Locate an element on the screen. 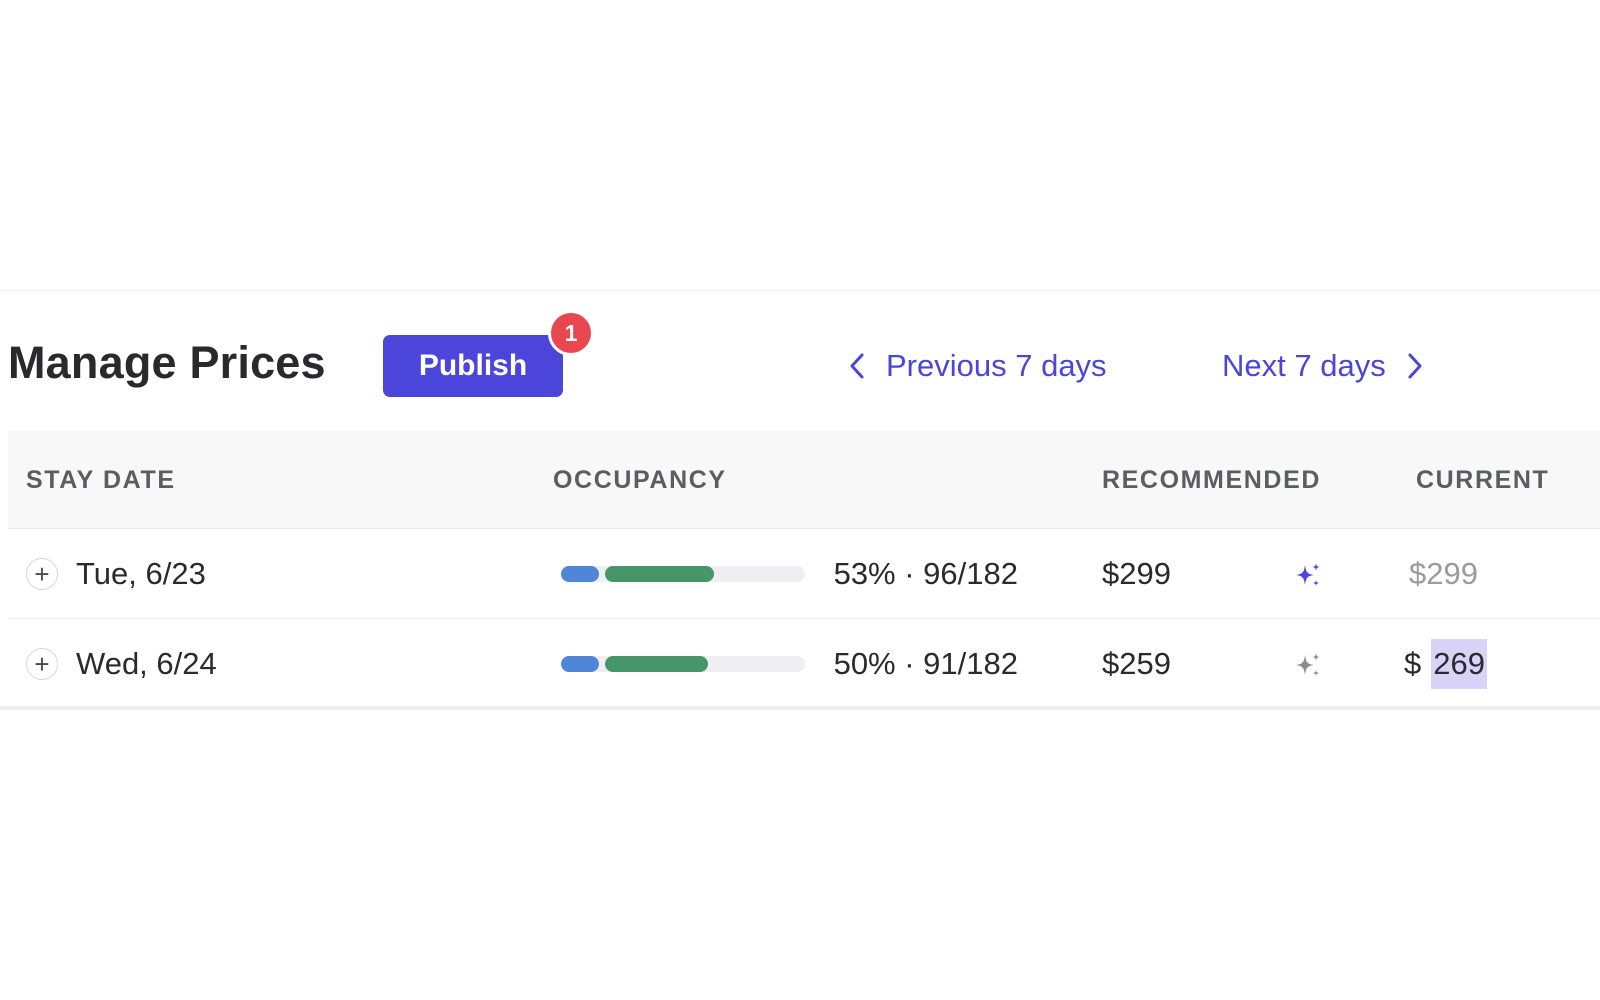 Image resolution: width=1600 pixels, height=1000 pixels. table-row: + Wed, 6/24 50% · 91/182 $259 $ 269 is located at coordinates (804, 664).